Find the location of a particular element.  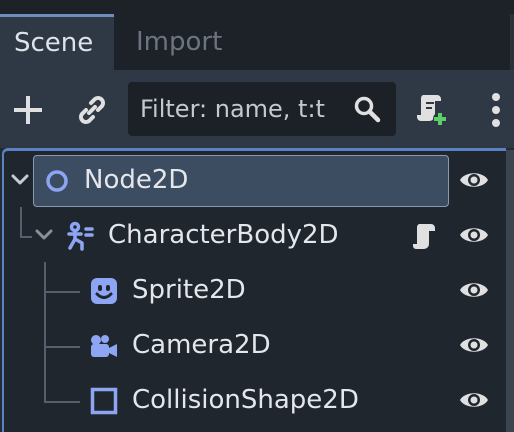

filter-box is located at coordinates (262, 109).